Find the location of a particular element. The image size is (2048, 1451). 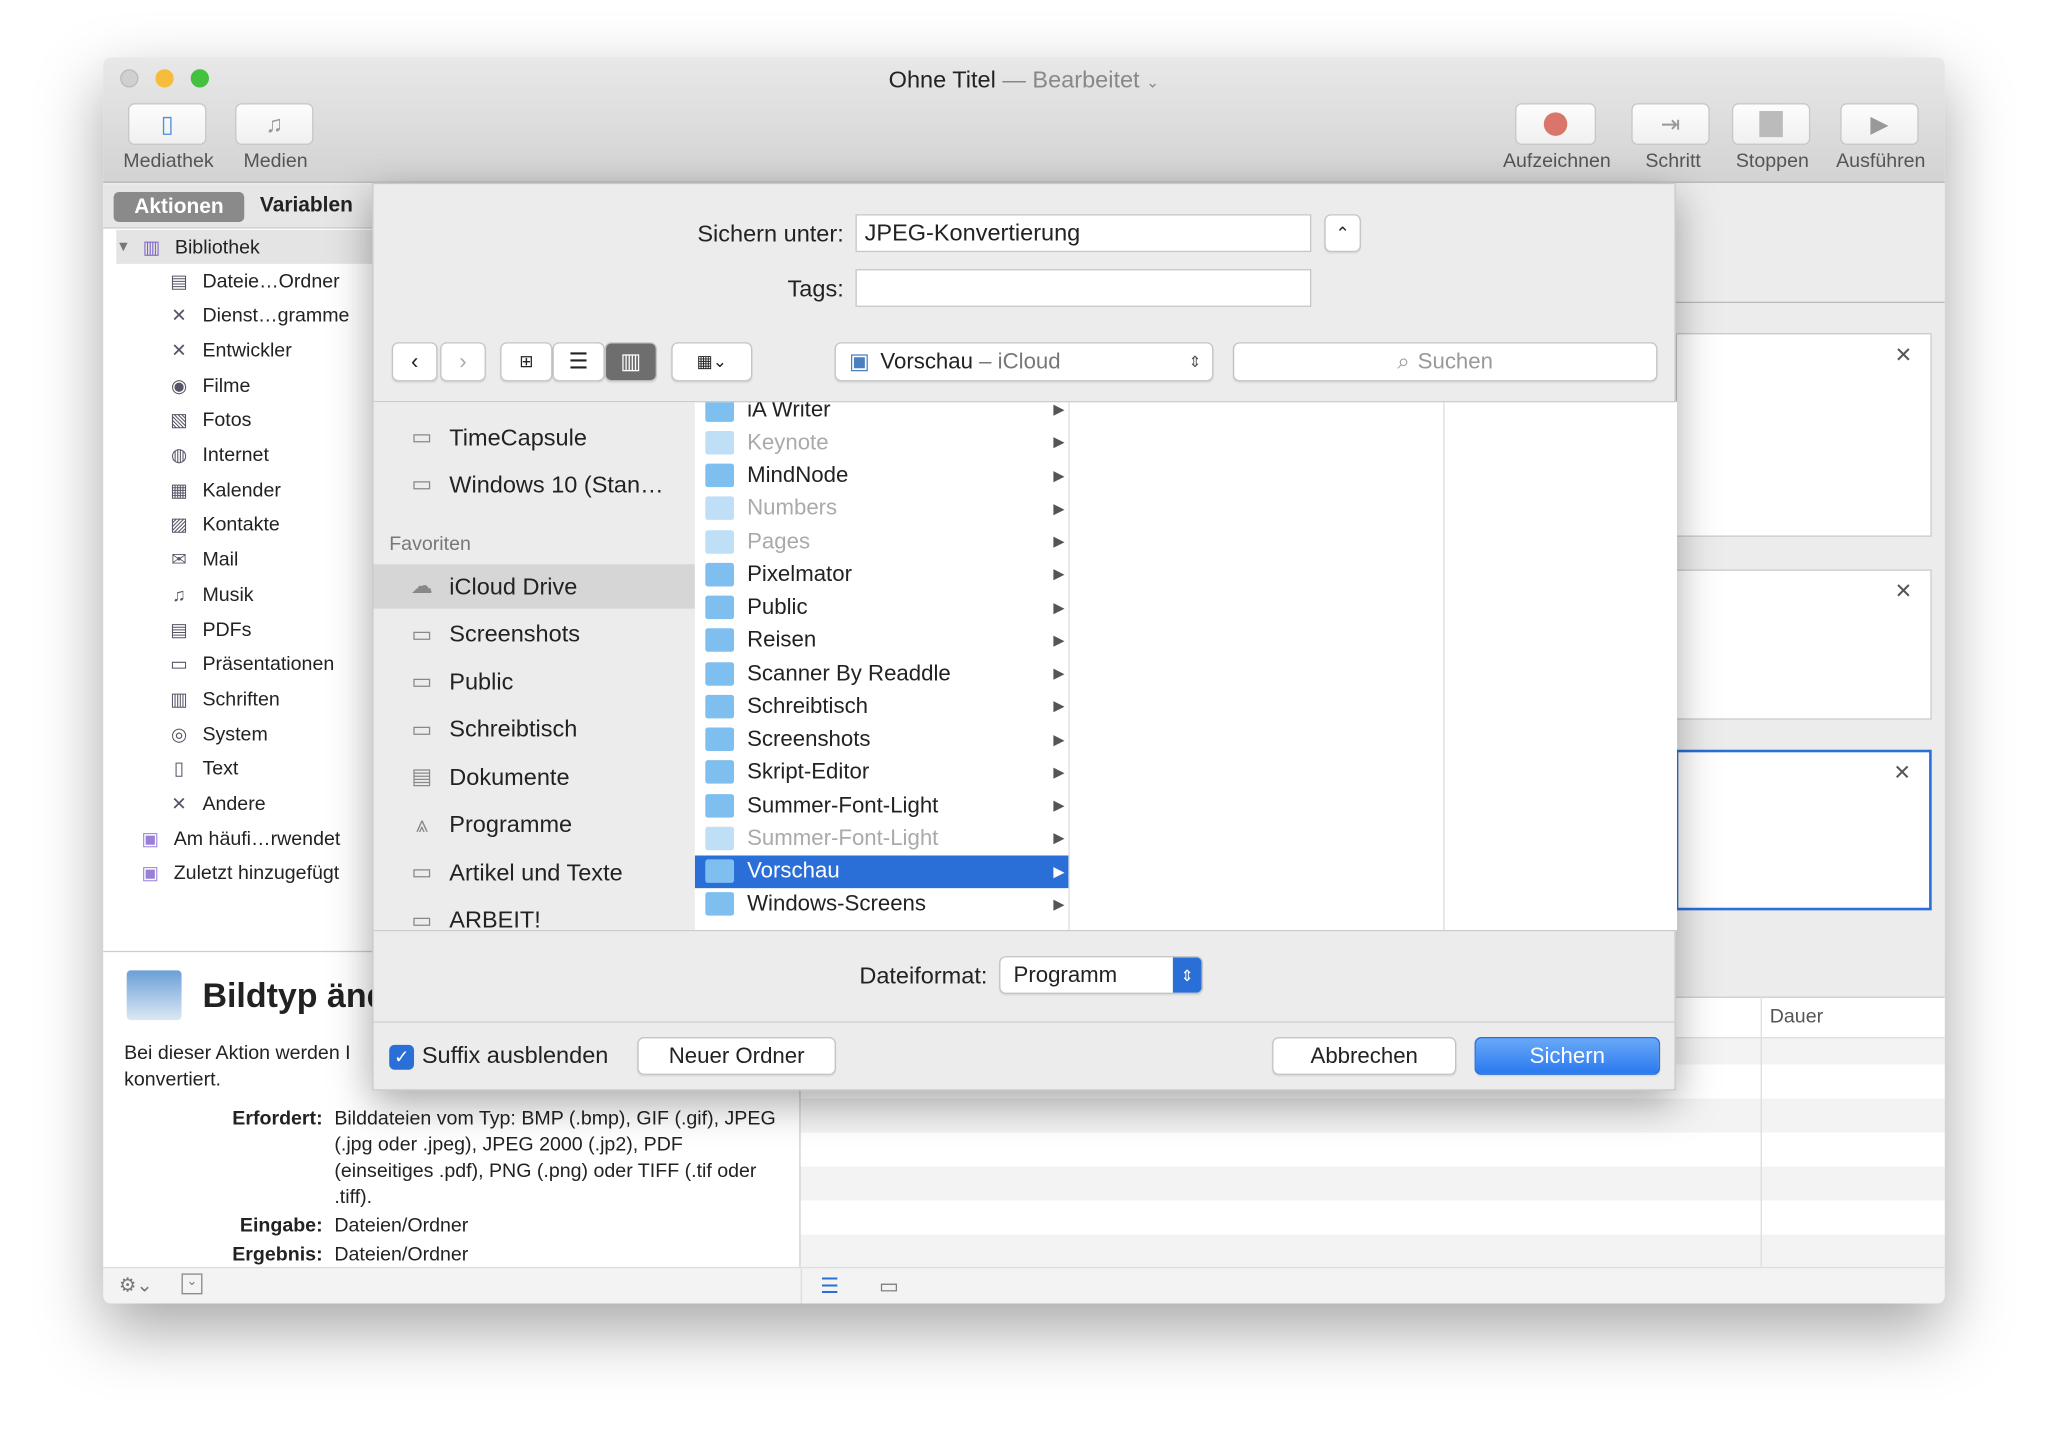

column-item: Public ▶ is located at coordinates (882, 607).